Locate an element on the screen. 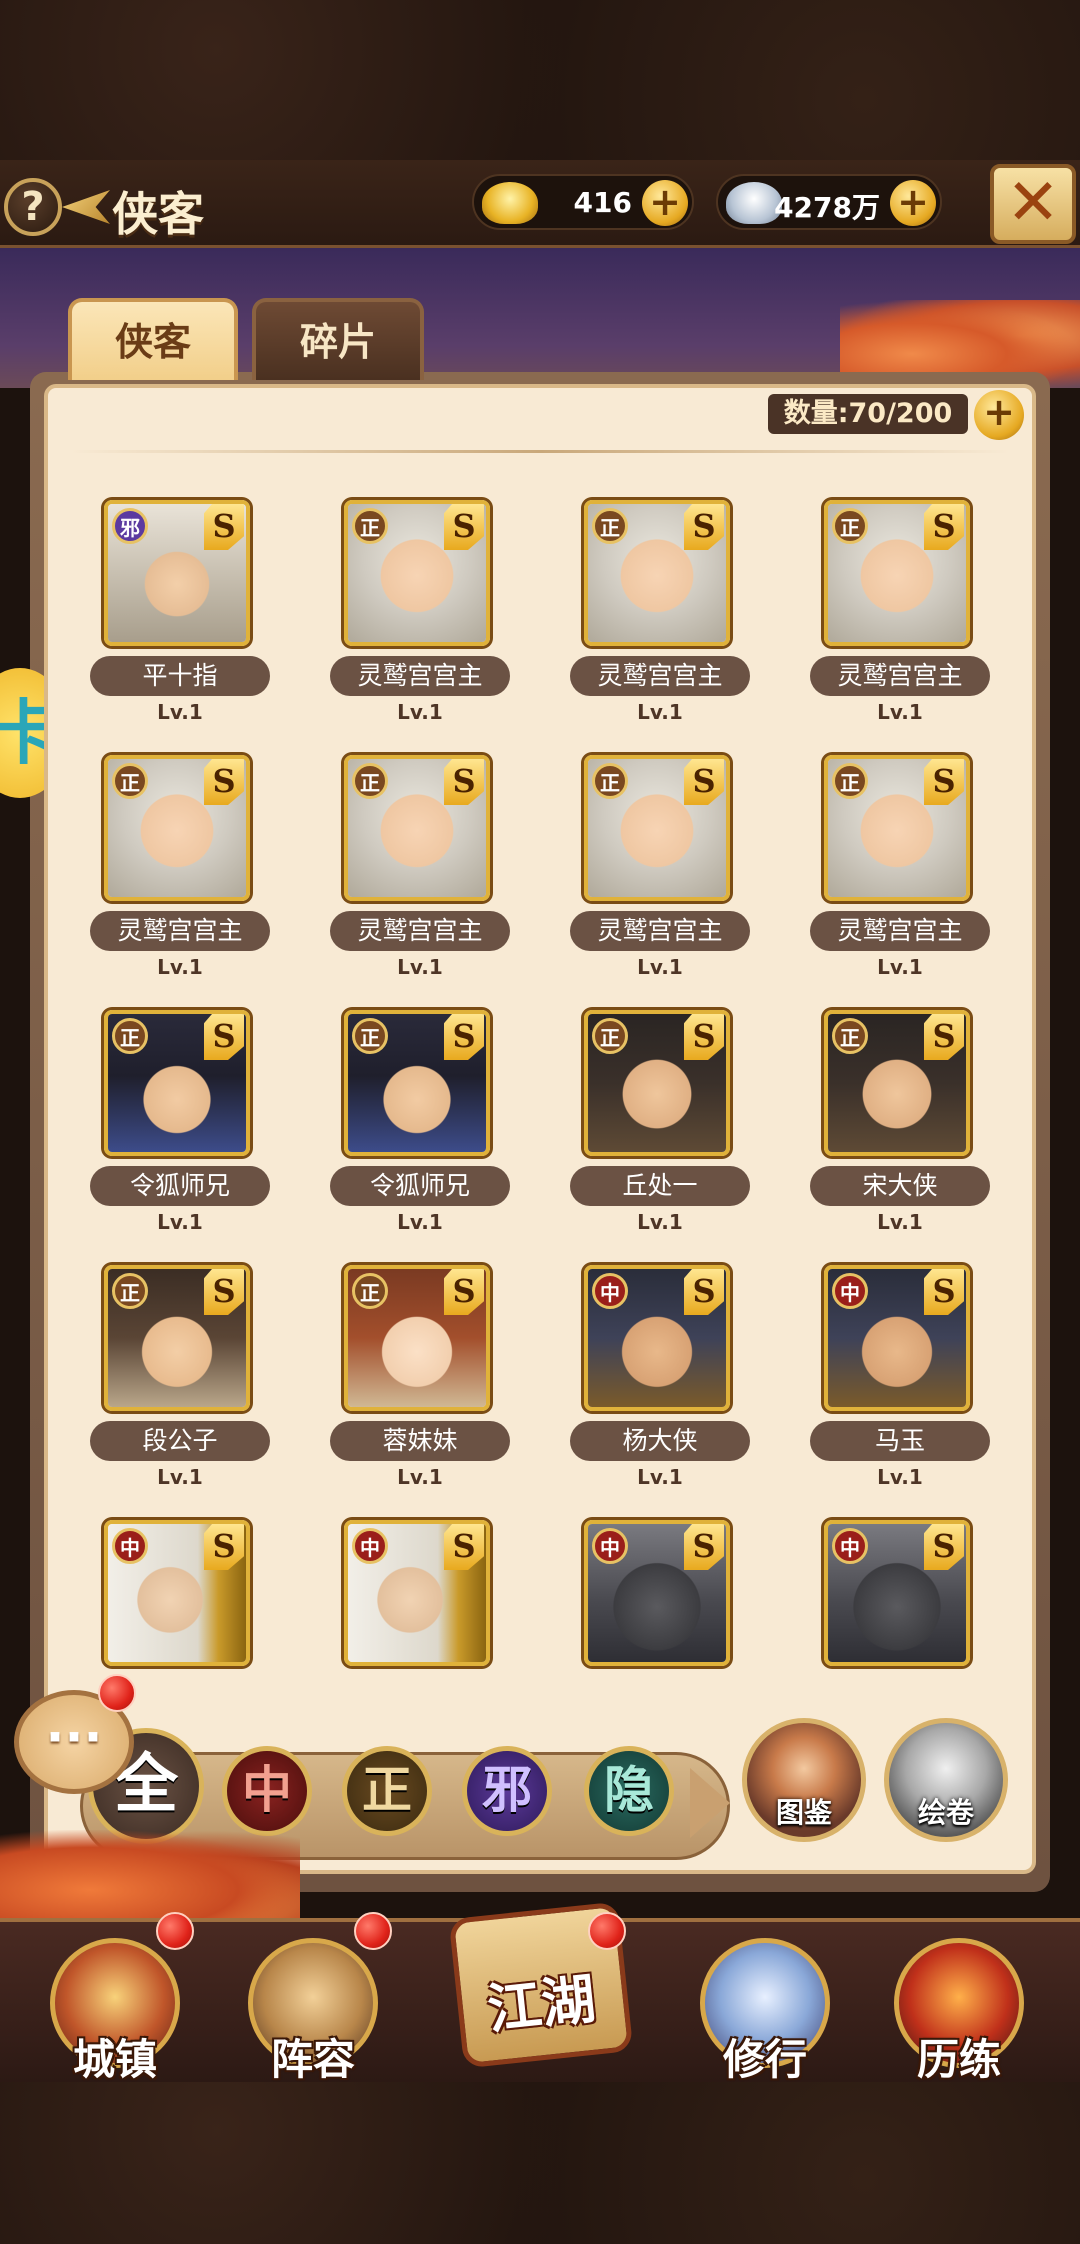 The width and height of the screenshot is (1080, 2244). nav-town: 城镇 is located at coordinates (115, 2013).